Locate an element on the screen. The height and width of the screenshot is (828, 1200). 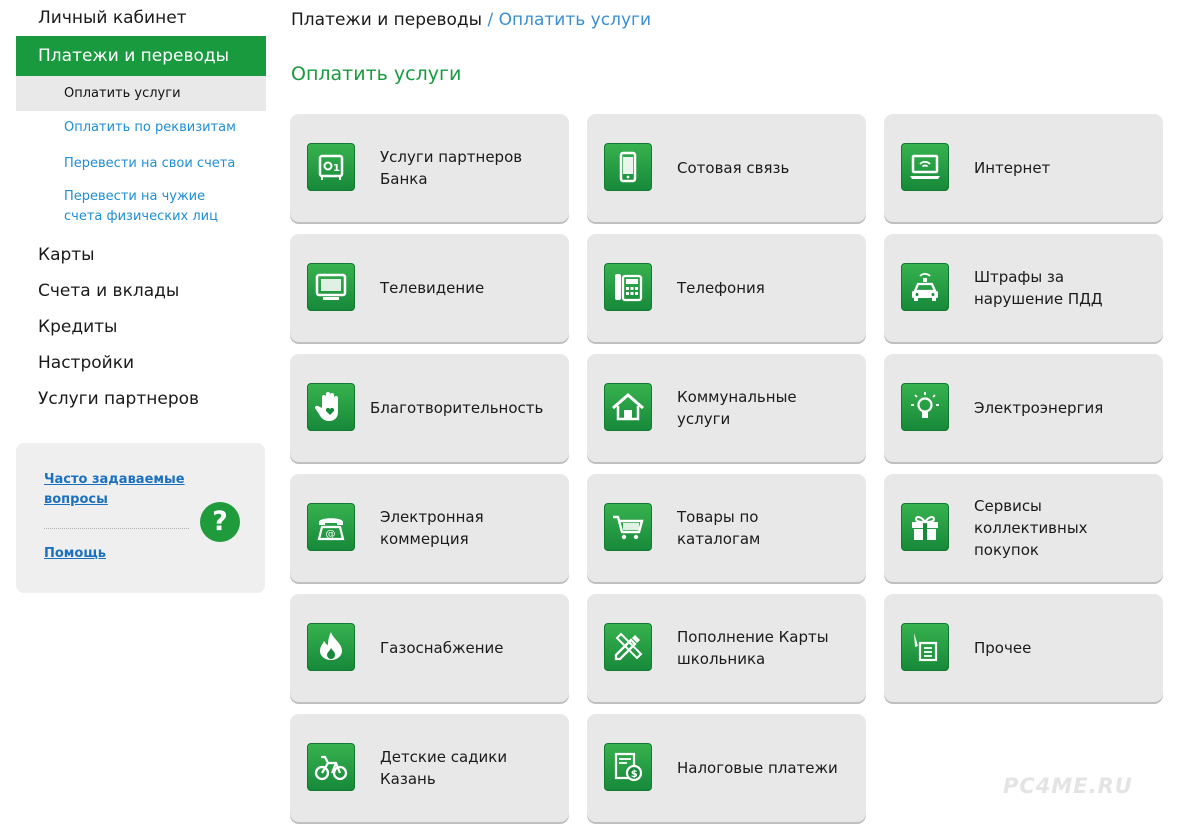
tile-telephony: Телефония is located at coordinates (726, 288).